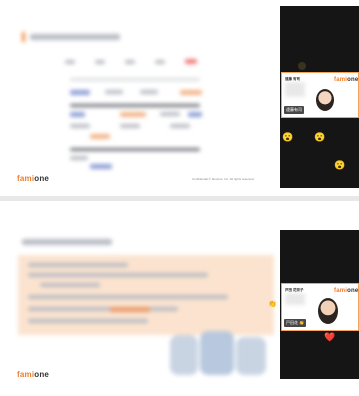  Describe the element at coordinates (295, 323) in the screenshot. I see `name-tag: 戸田花 👏` at that location.